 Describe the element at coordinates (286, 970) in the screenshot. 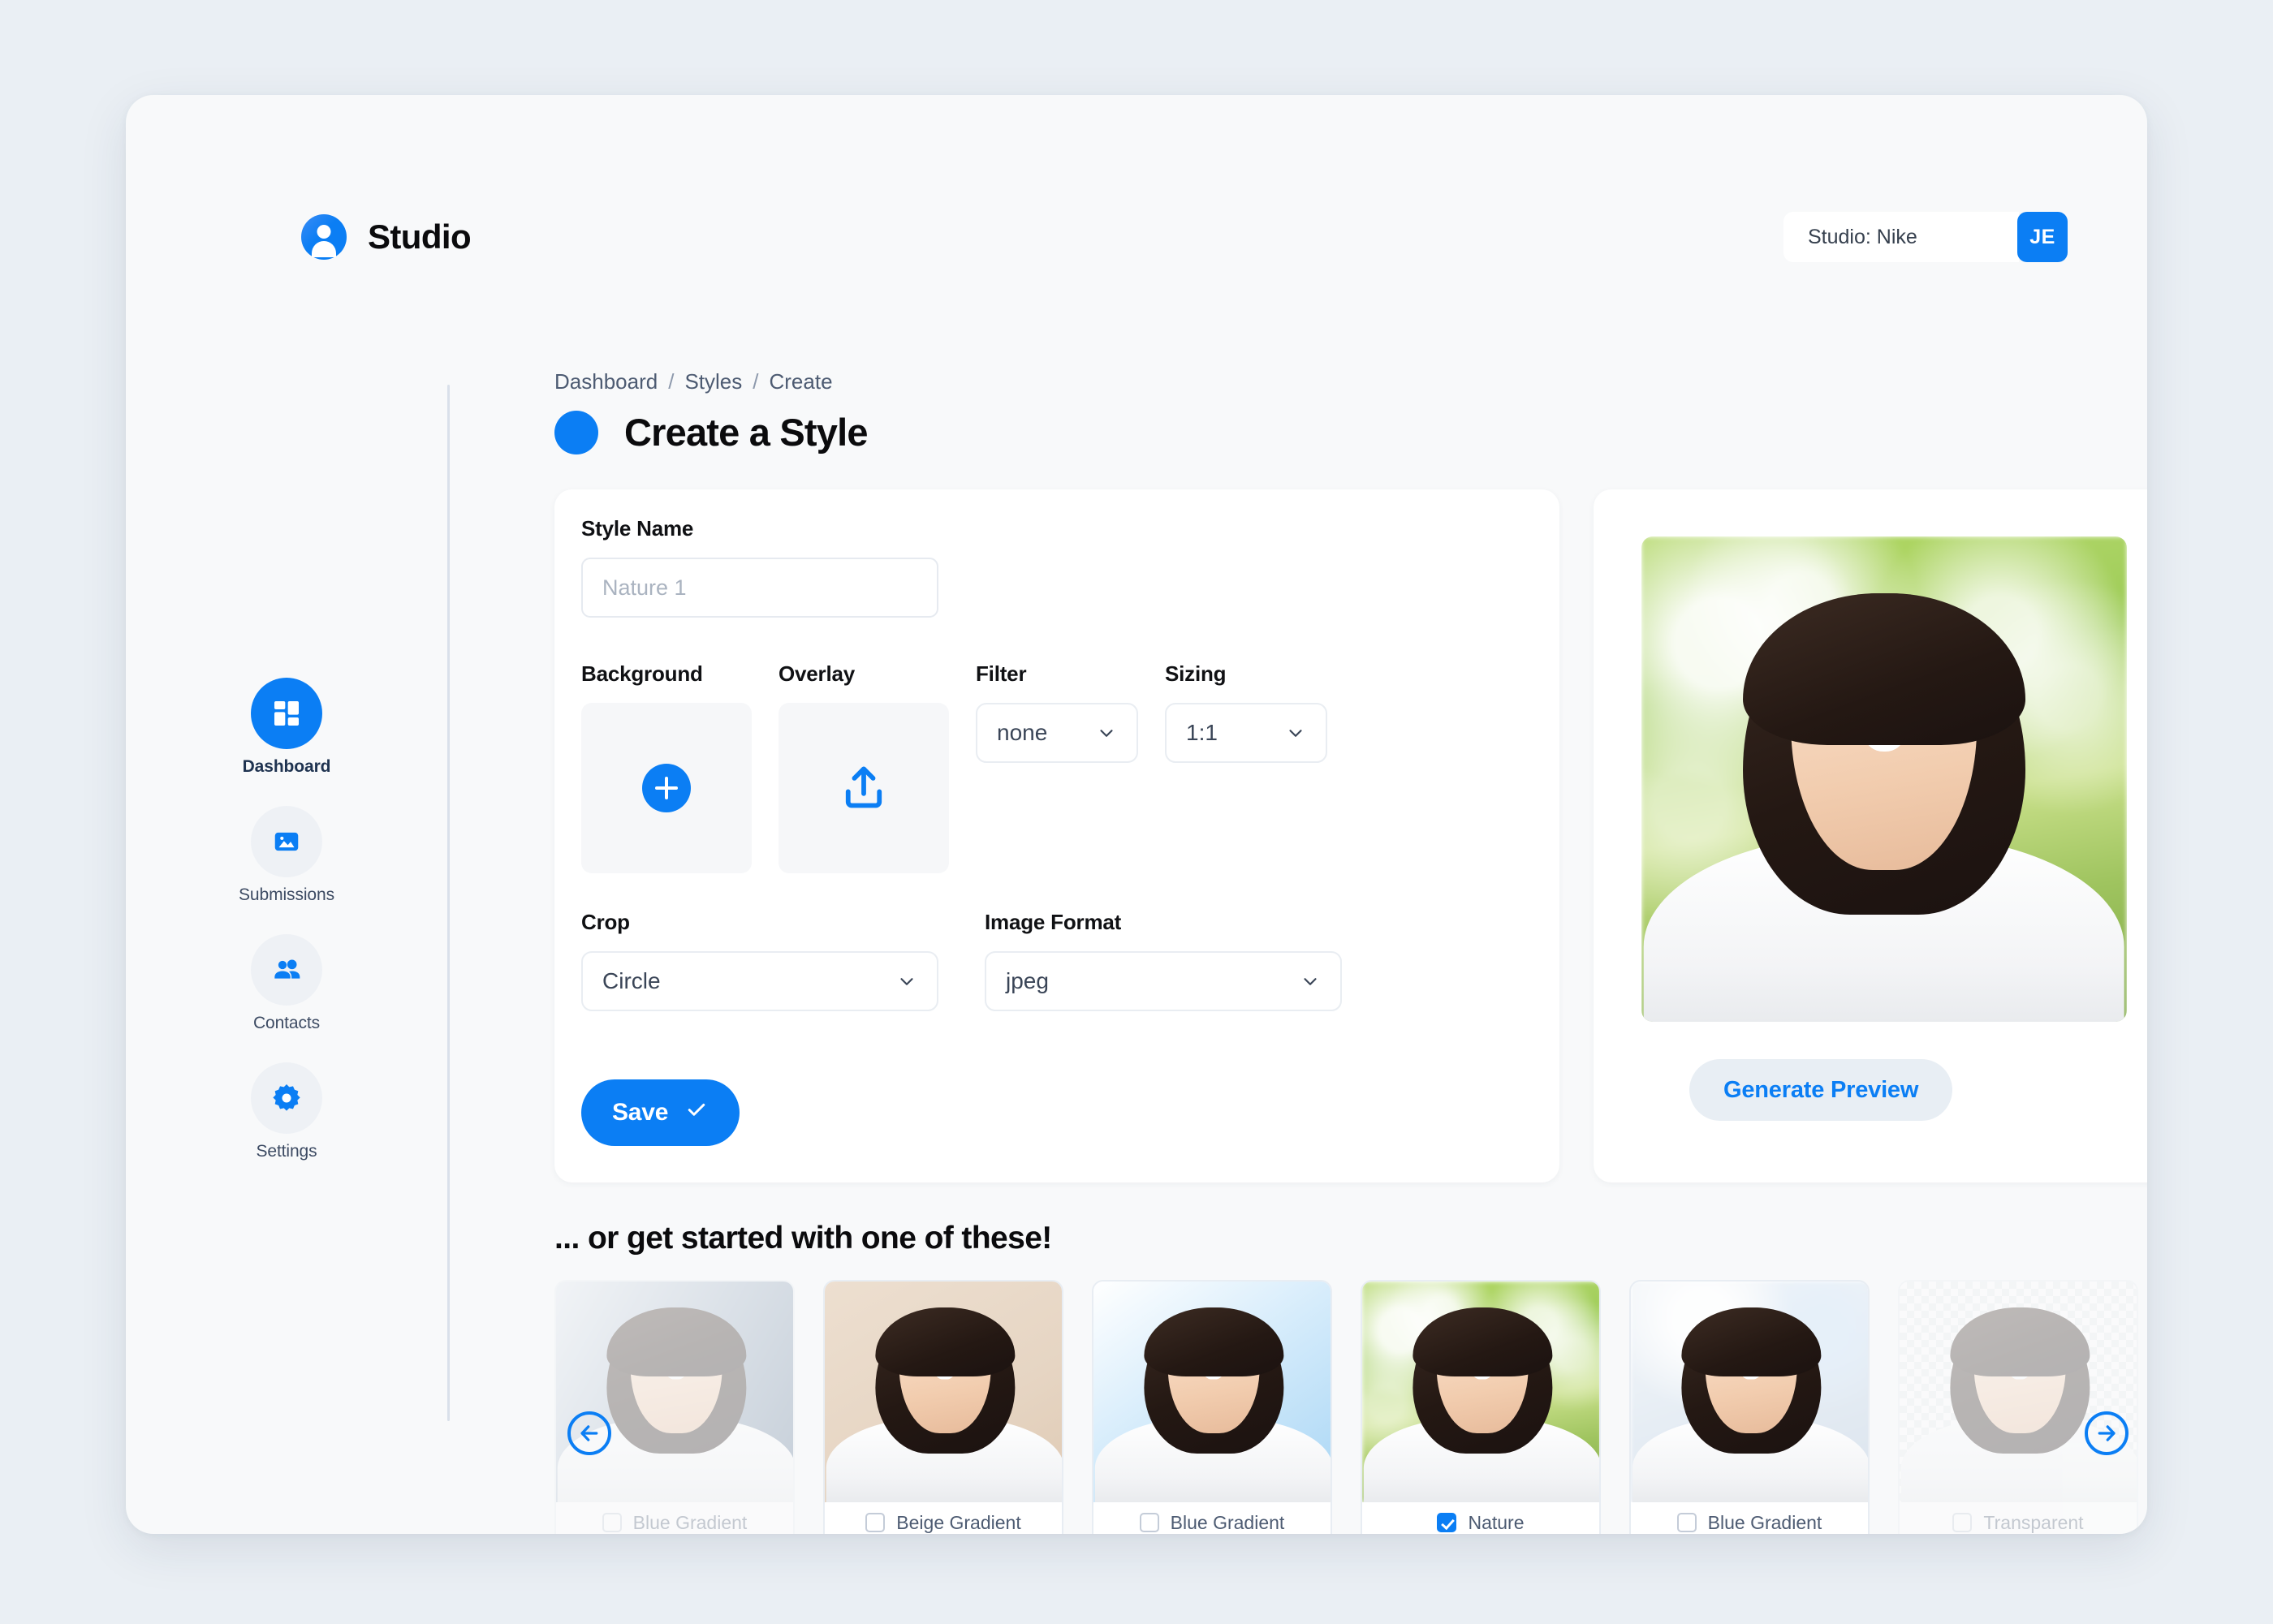

I see `people-icon` at that location.